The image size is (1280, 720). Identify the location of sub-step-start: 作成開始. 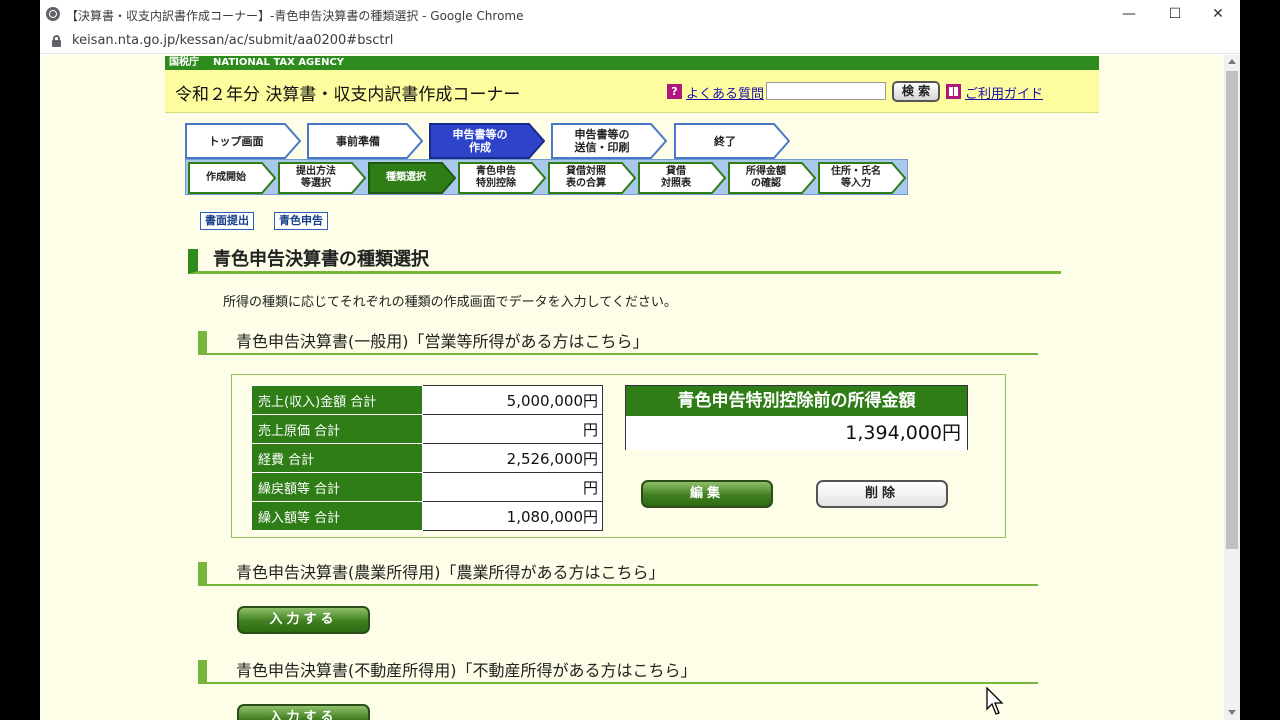
(232, 178).